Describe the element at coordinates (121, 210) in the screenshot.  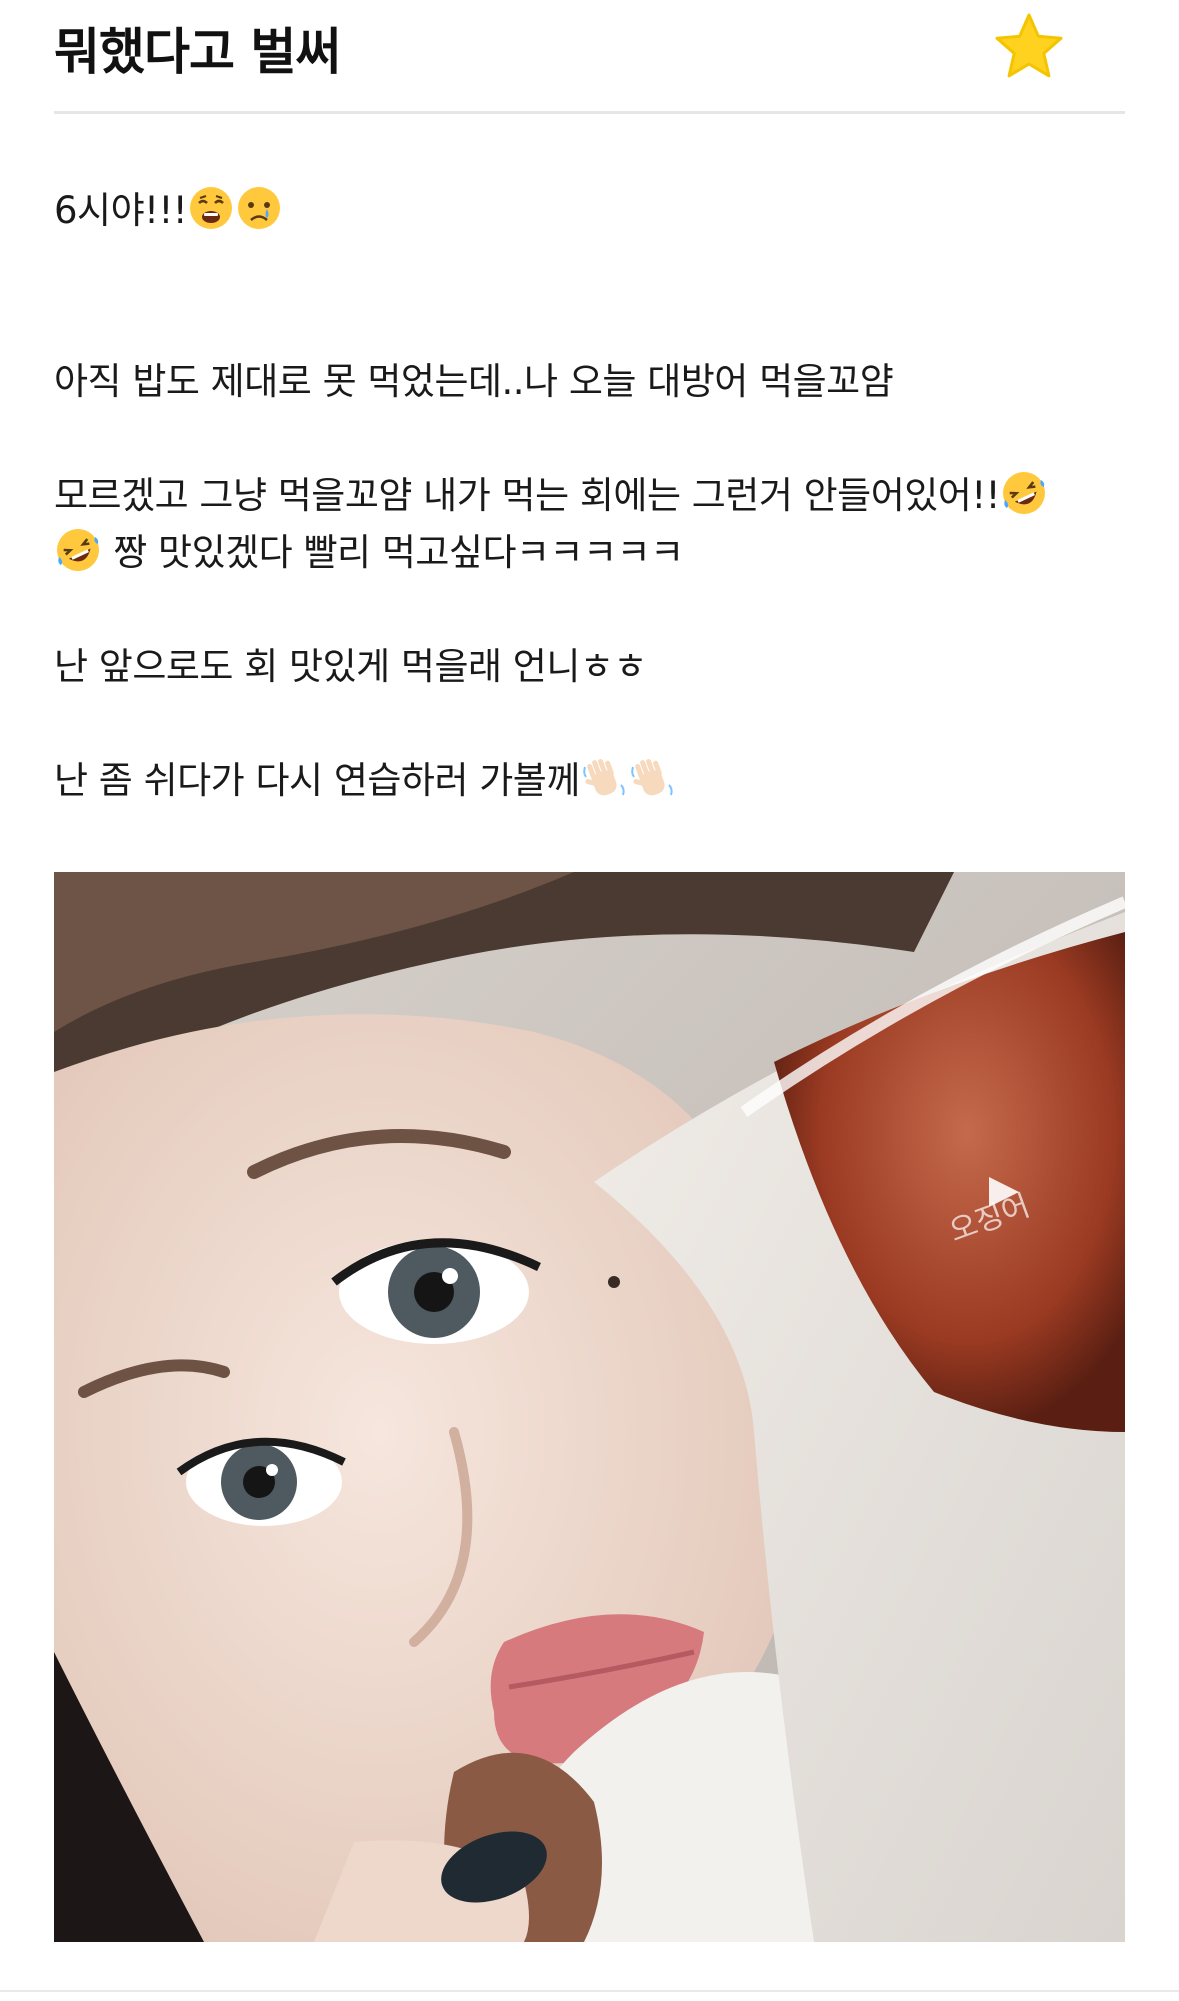
I see `paragraph-1-text: 6시야!!!` at that location.